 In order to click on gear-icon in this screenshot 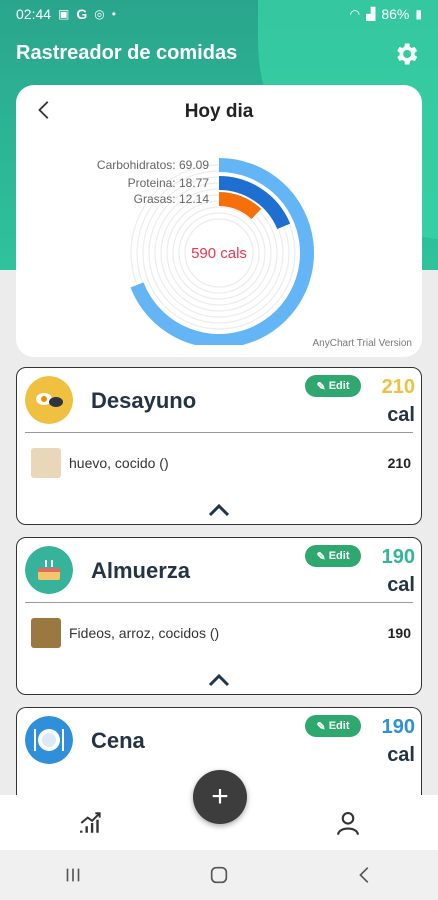, I will do `click(406, 54)`.